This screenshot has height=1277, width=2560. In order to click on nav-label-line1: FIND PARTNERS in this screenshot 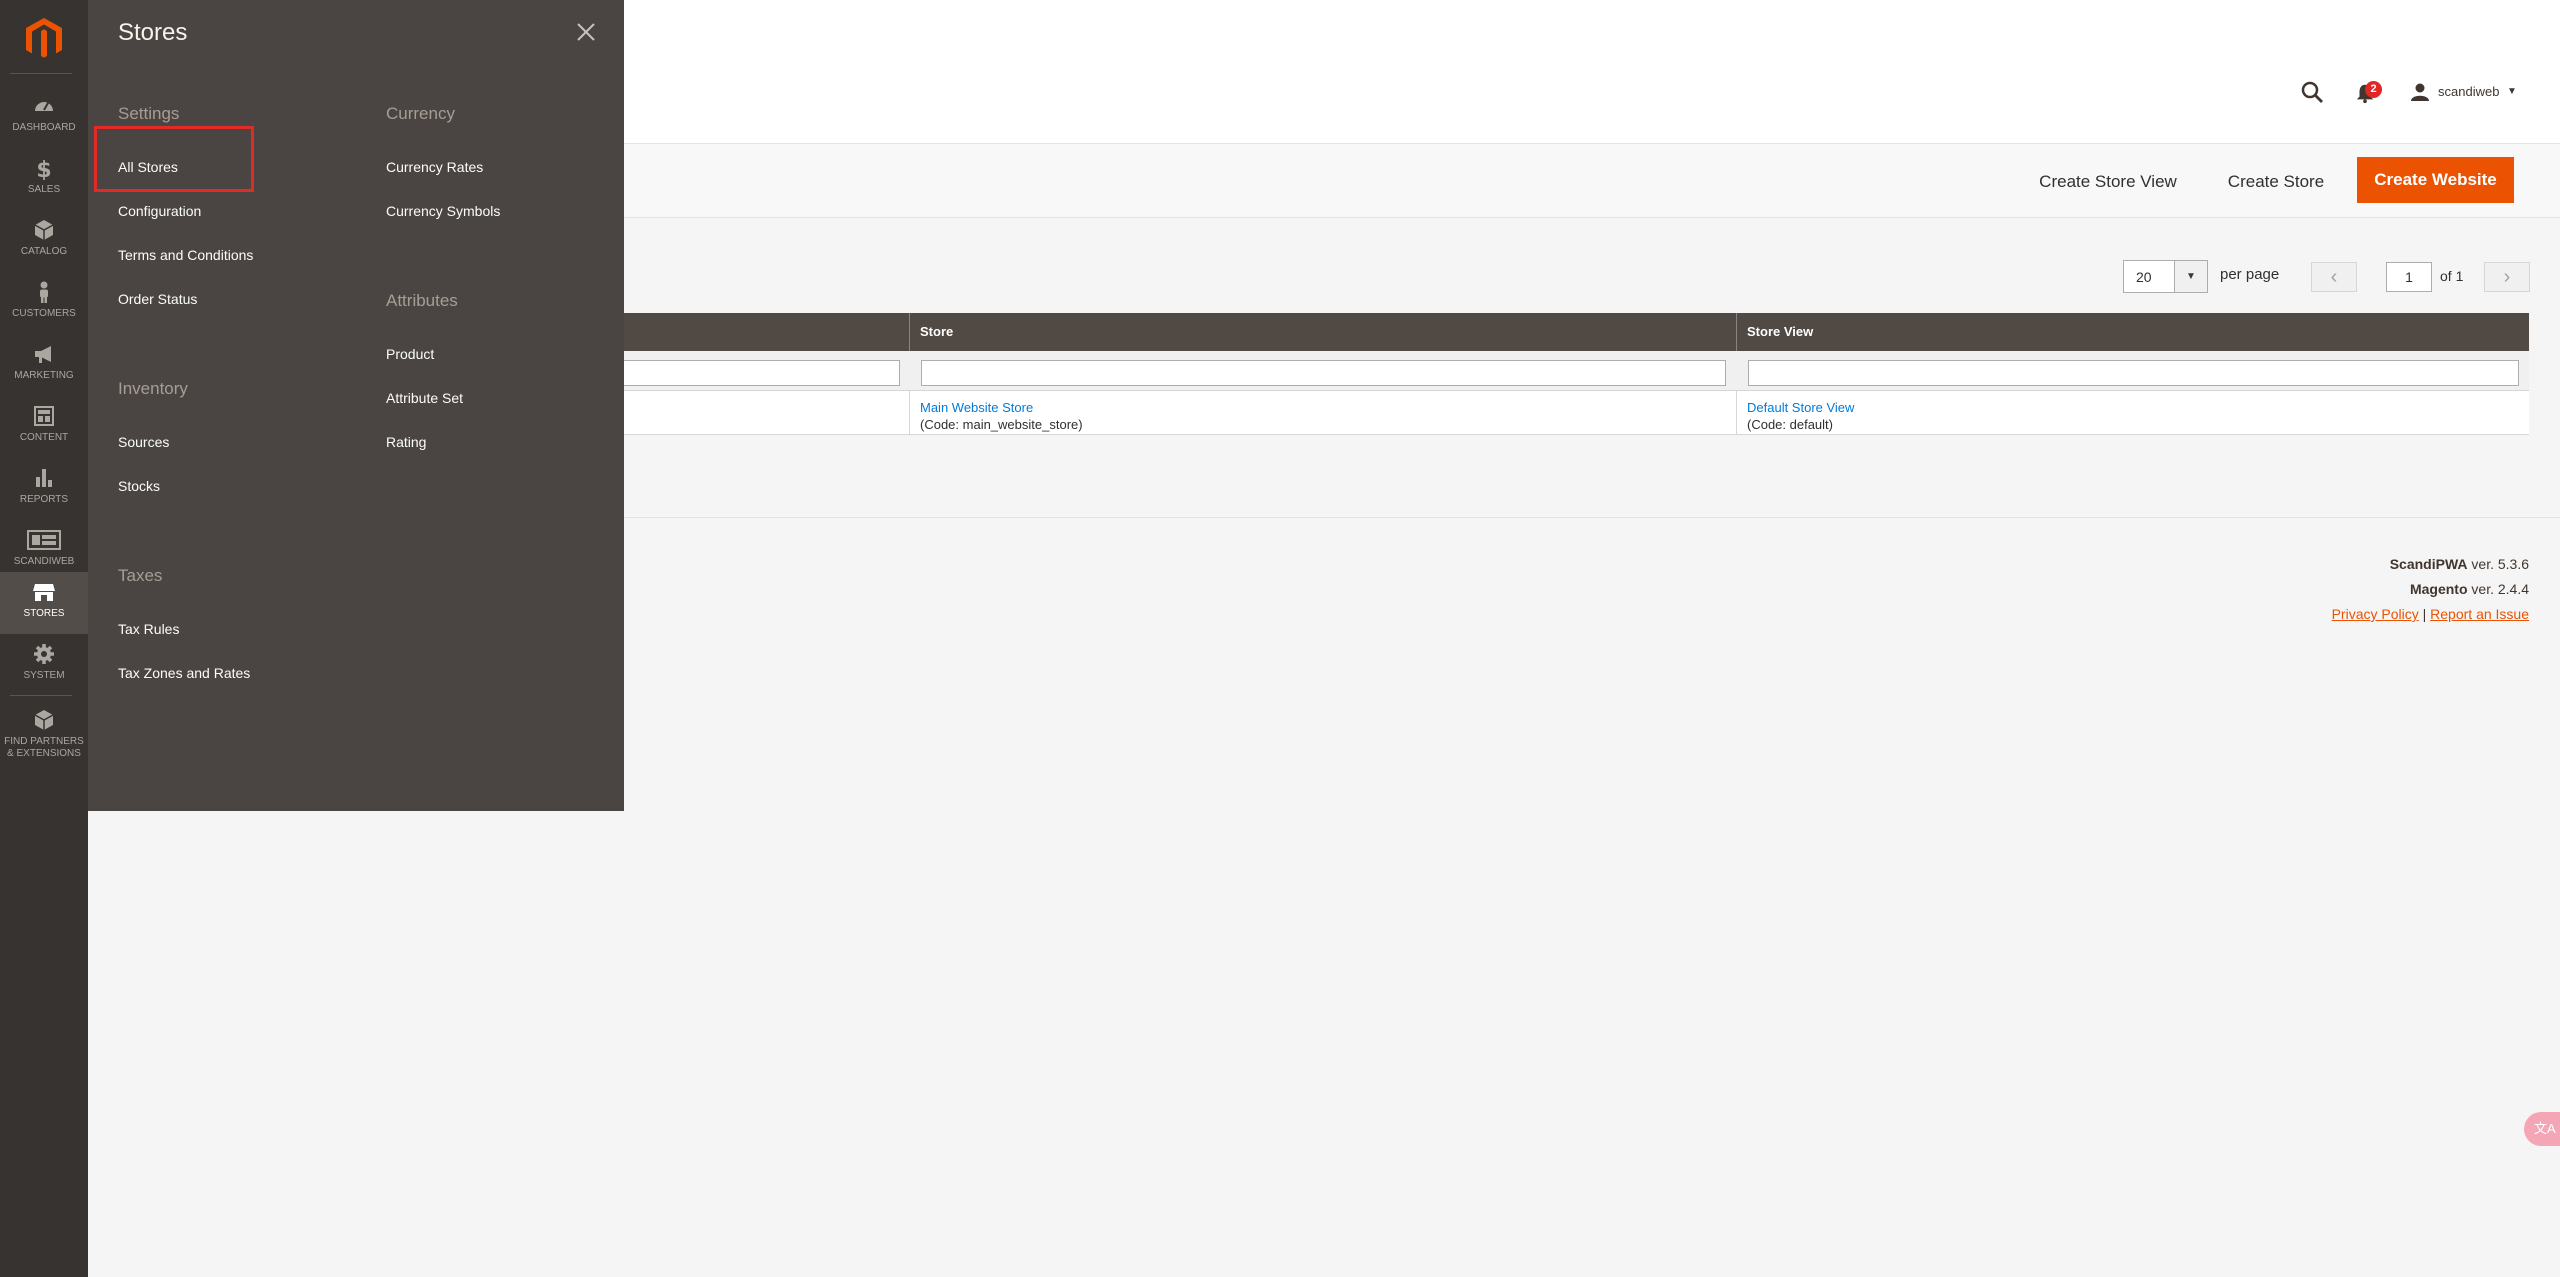, I will do `click(44, 741)`.